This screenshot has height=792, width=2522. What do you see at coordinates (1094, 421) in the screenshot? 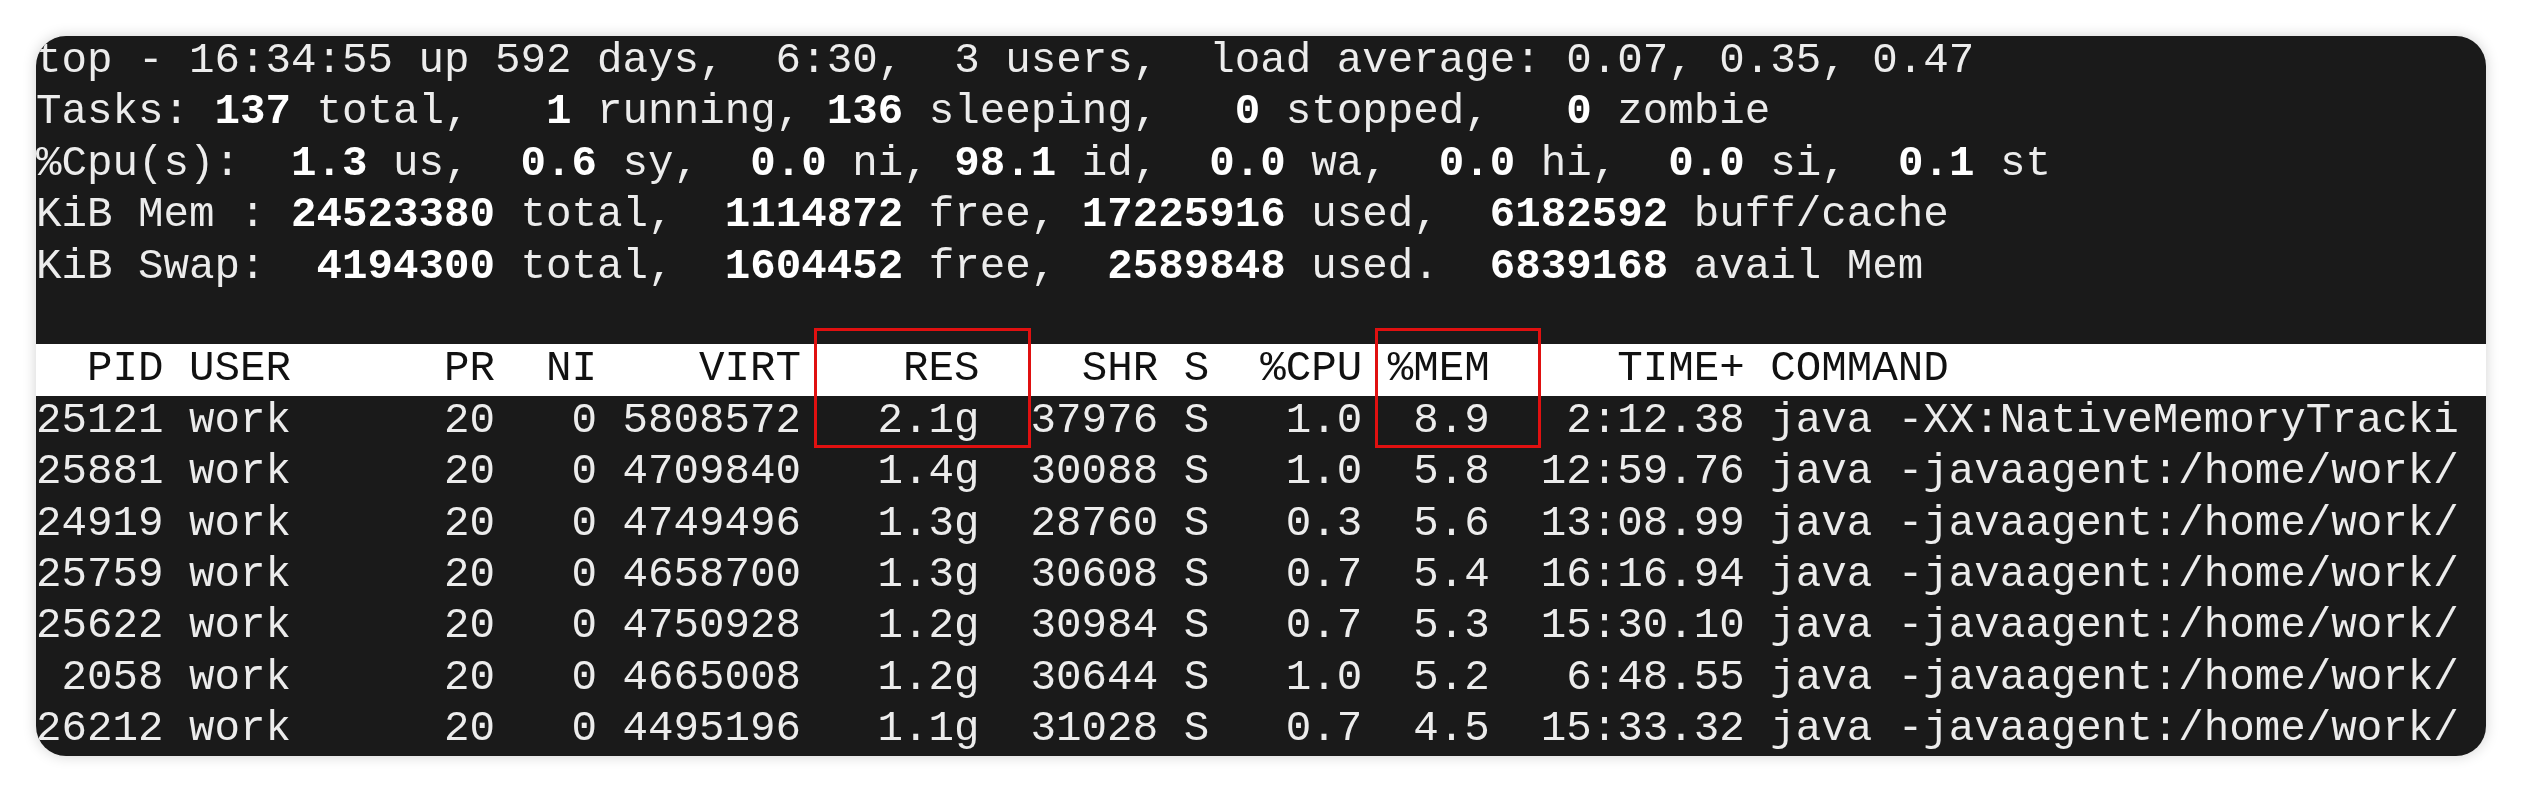
I see `table-cell-text: 37976` at bounding box center [1094, 421].